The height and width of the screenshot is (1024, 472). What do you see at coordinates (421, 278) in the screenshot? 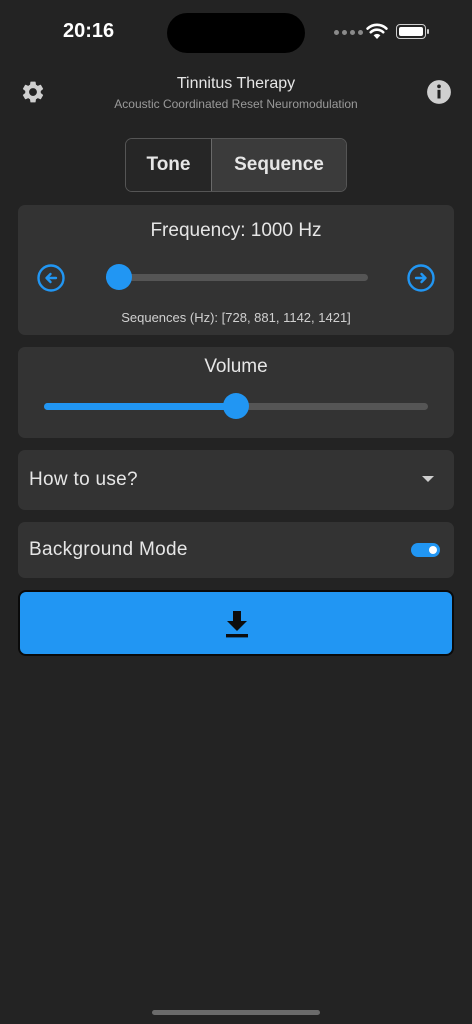
I see `arrow-right-circle-icon` at bounding box center [421, 278].